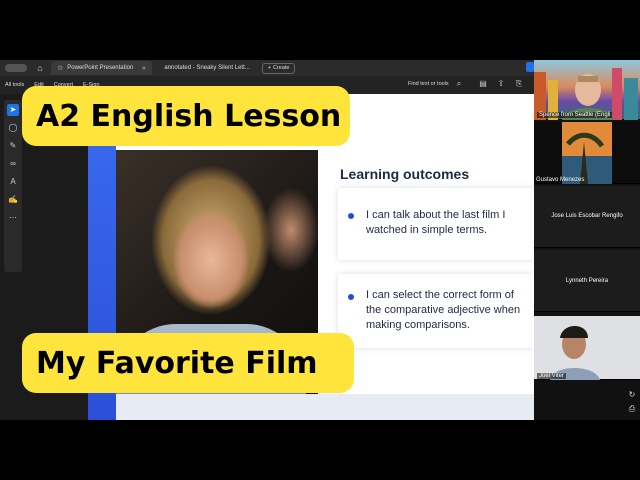 This screenshot has height=480, width=640. What do you see at coordinates (632, 409) in the screenshot?
I see `document-icon: ⎙` at bounding box center [632, 409].